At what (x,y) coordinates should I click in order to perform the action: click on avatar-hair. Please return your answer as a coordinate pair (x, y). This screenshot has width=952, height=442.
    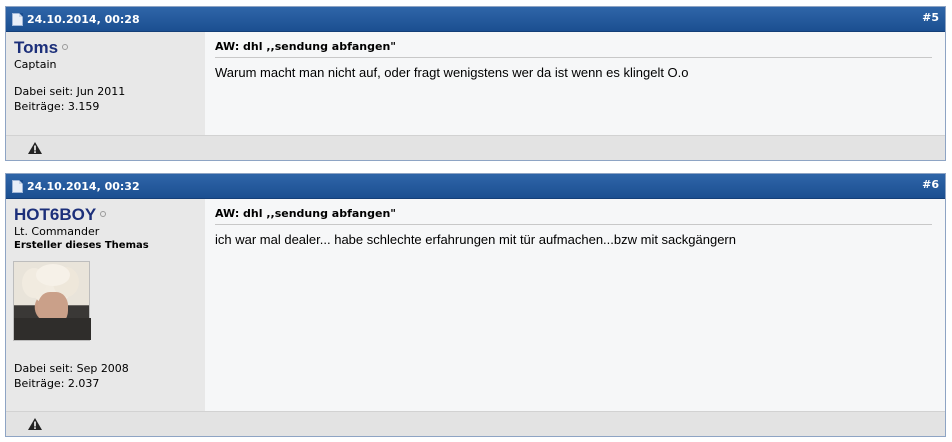
    Looking at the image, I should click on (53, 275).